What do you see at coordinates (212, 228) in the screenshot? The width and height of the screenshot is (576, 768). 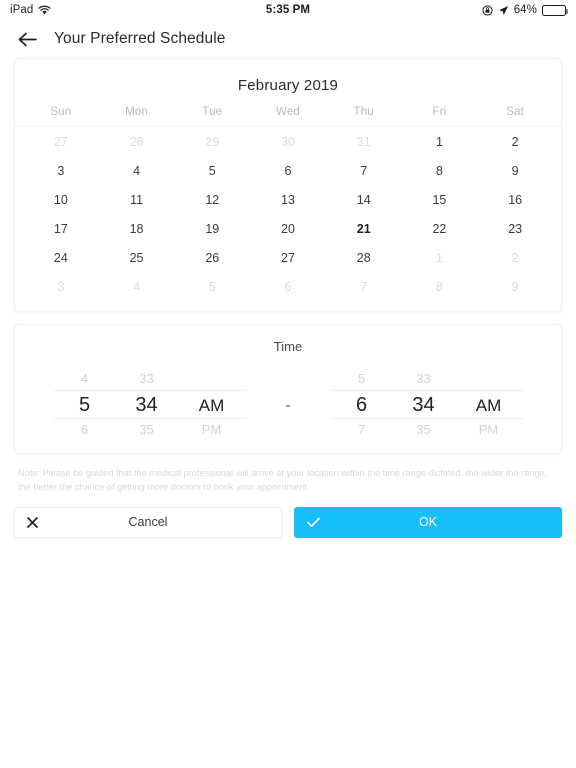 I see `calendar-day-cell: 19` at bounding box center [212, 228].